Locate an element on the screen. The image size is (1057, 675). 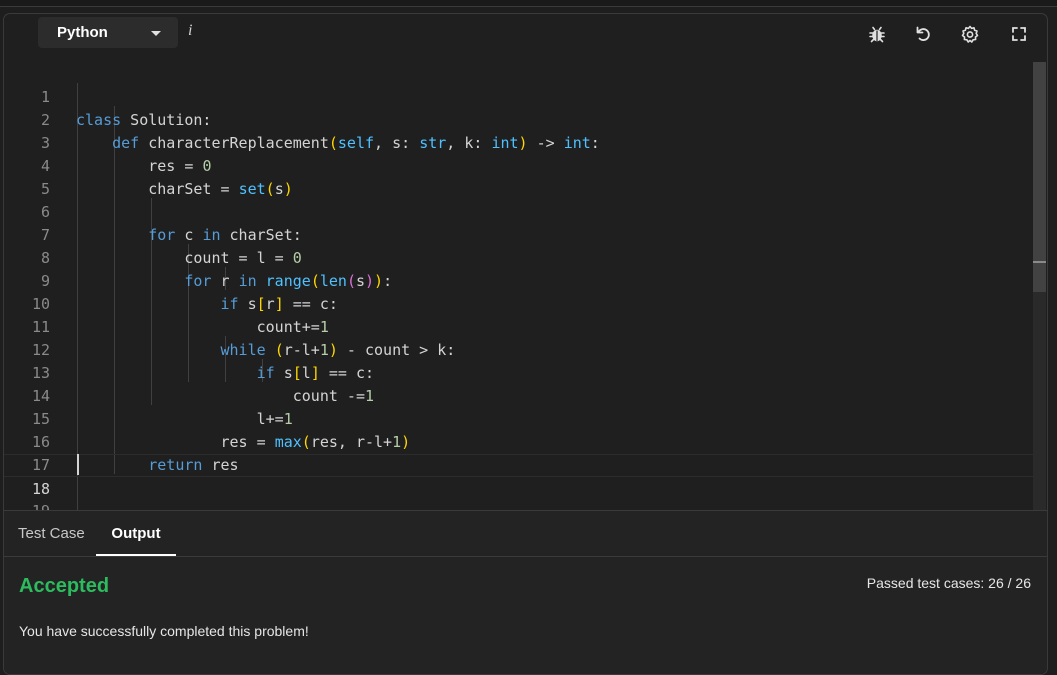
info-icon: i is located at coordinates (190, 31).